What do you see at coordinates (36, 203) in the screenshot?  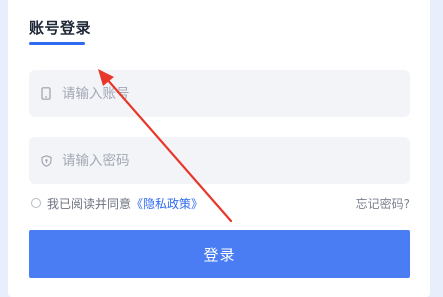 I see `agree-radio` at bounding box center [36, 203].